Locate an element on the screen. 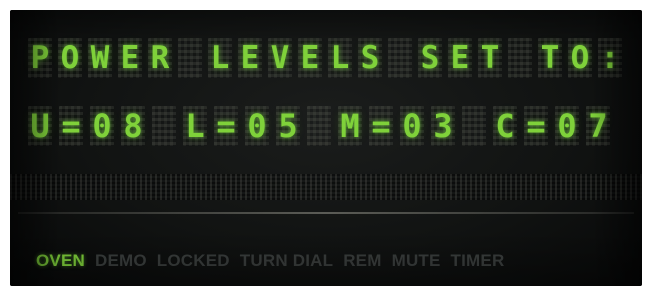  line1-char-cell: R is located at coordinates (160, 58).